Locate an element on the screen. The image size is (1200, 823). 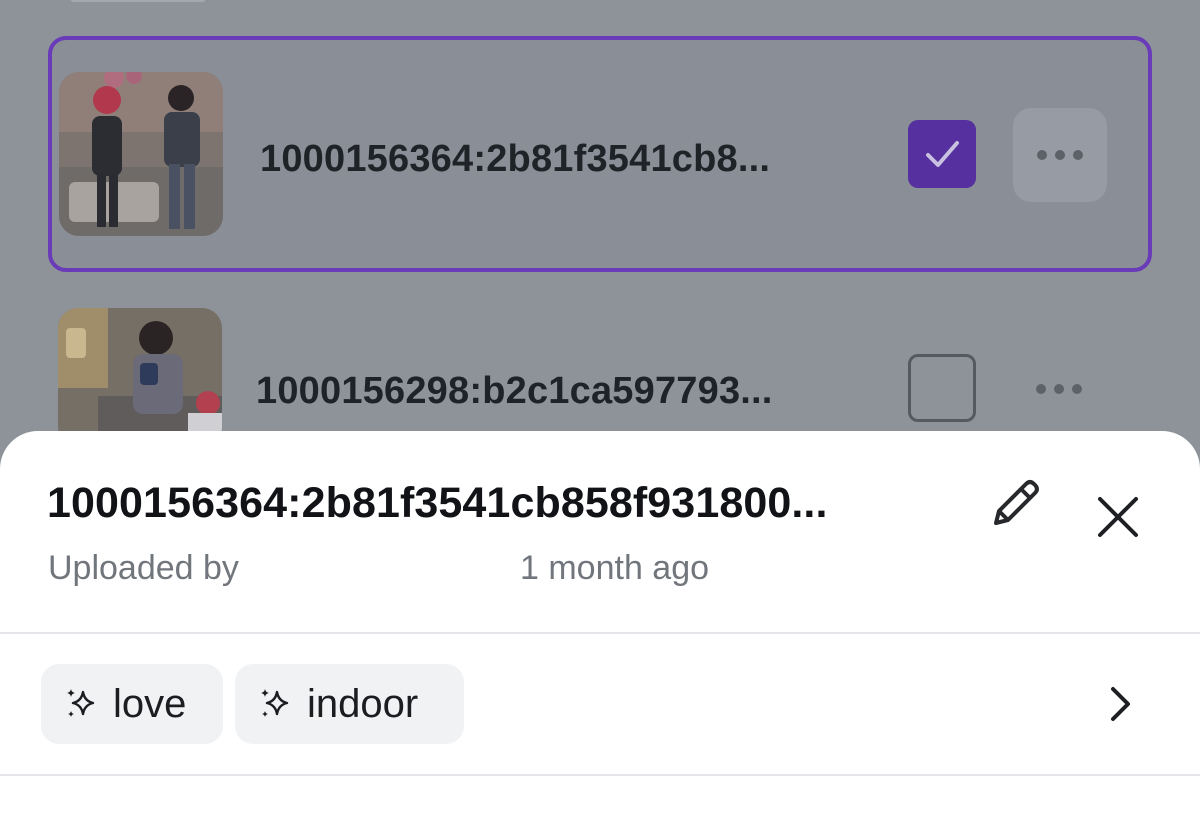
close-button is located at coordinates (1118, 517).